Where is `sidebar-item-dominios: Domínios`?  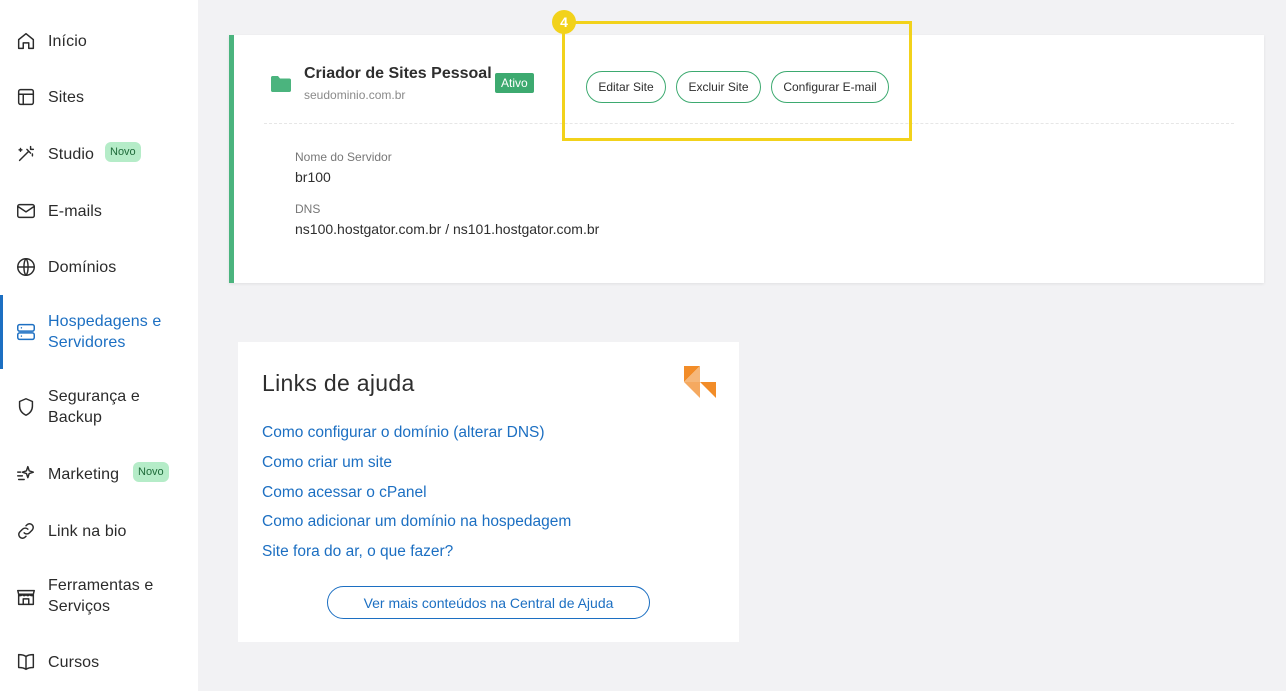 sidebar-item-dominios: Domínios is located at coordinates (99, 267).